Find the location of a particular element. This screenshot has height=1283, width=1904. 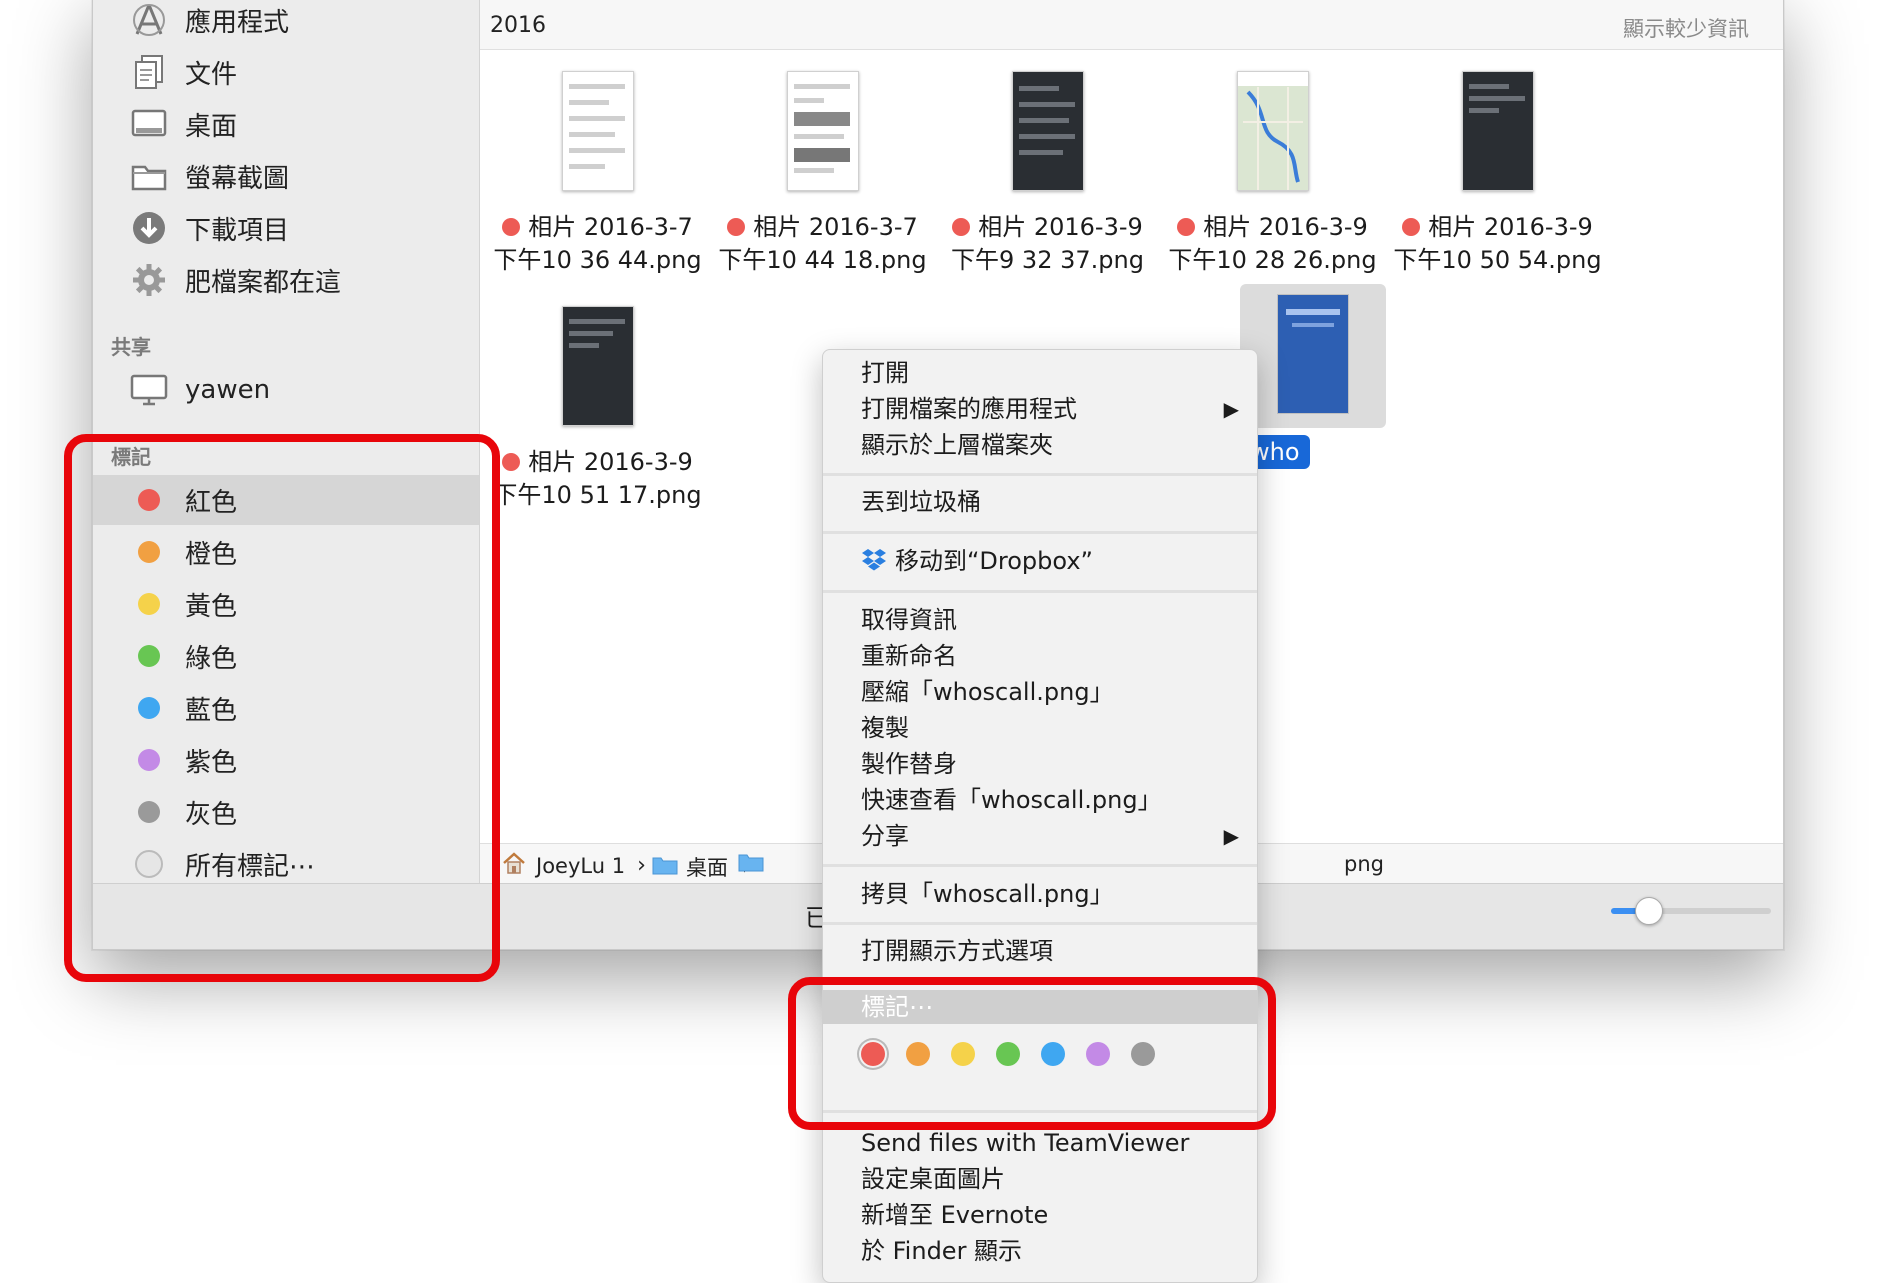

menu-item-show-finder: 於 Finder 顯示 is located at coordinates (1051, 1251).